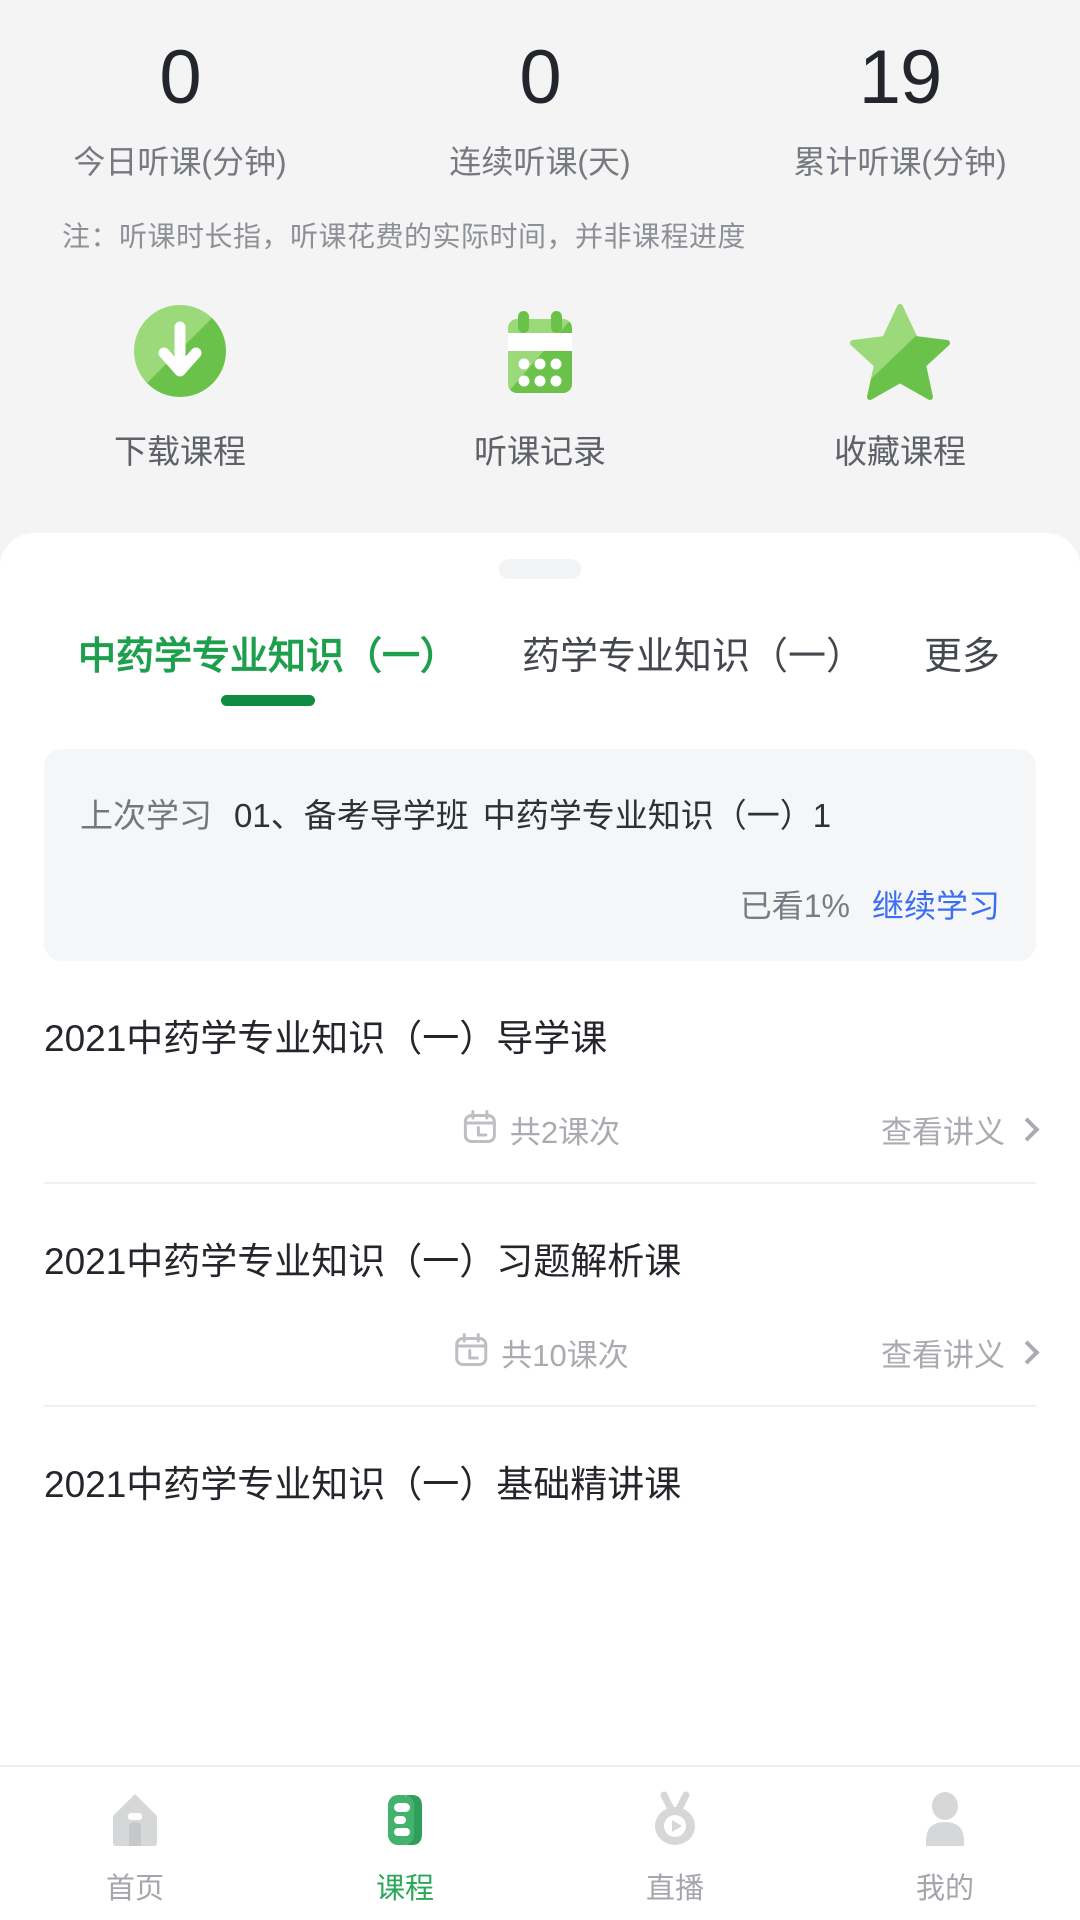 Image resolution: width=1080 pixels, height=1920 pixels. I want to click on course-meta-row: 共2课次 查看讲义, so click(542, 1129).